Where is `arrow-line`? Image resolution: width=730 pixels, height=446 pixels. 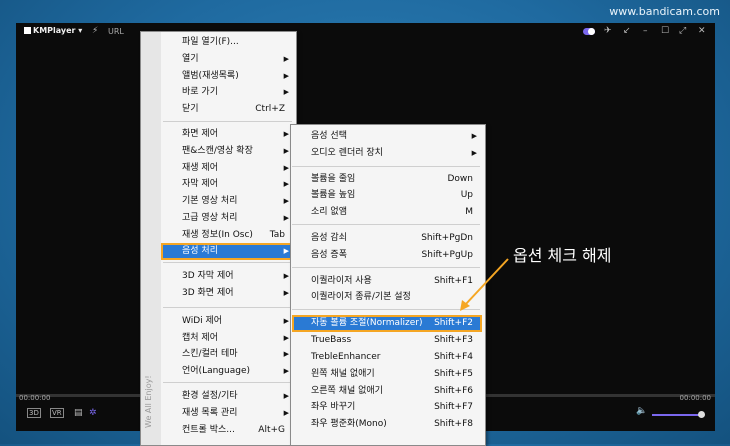
arrow-line is located at coordinates (486, 282).